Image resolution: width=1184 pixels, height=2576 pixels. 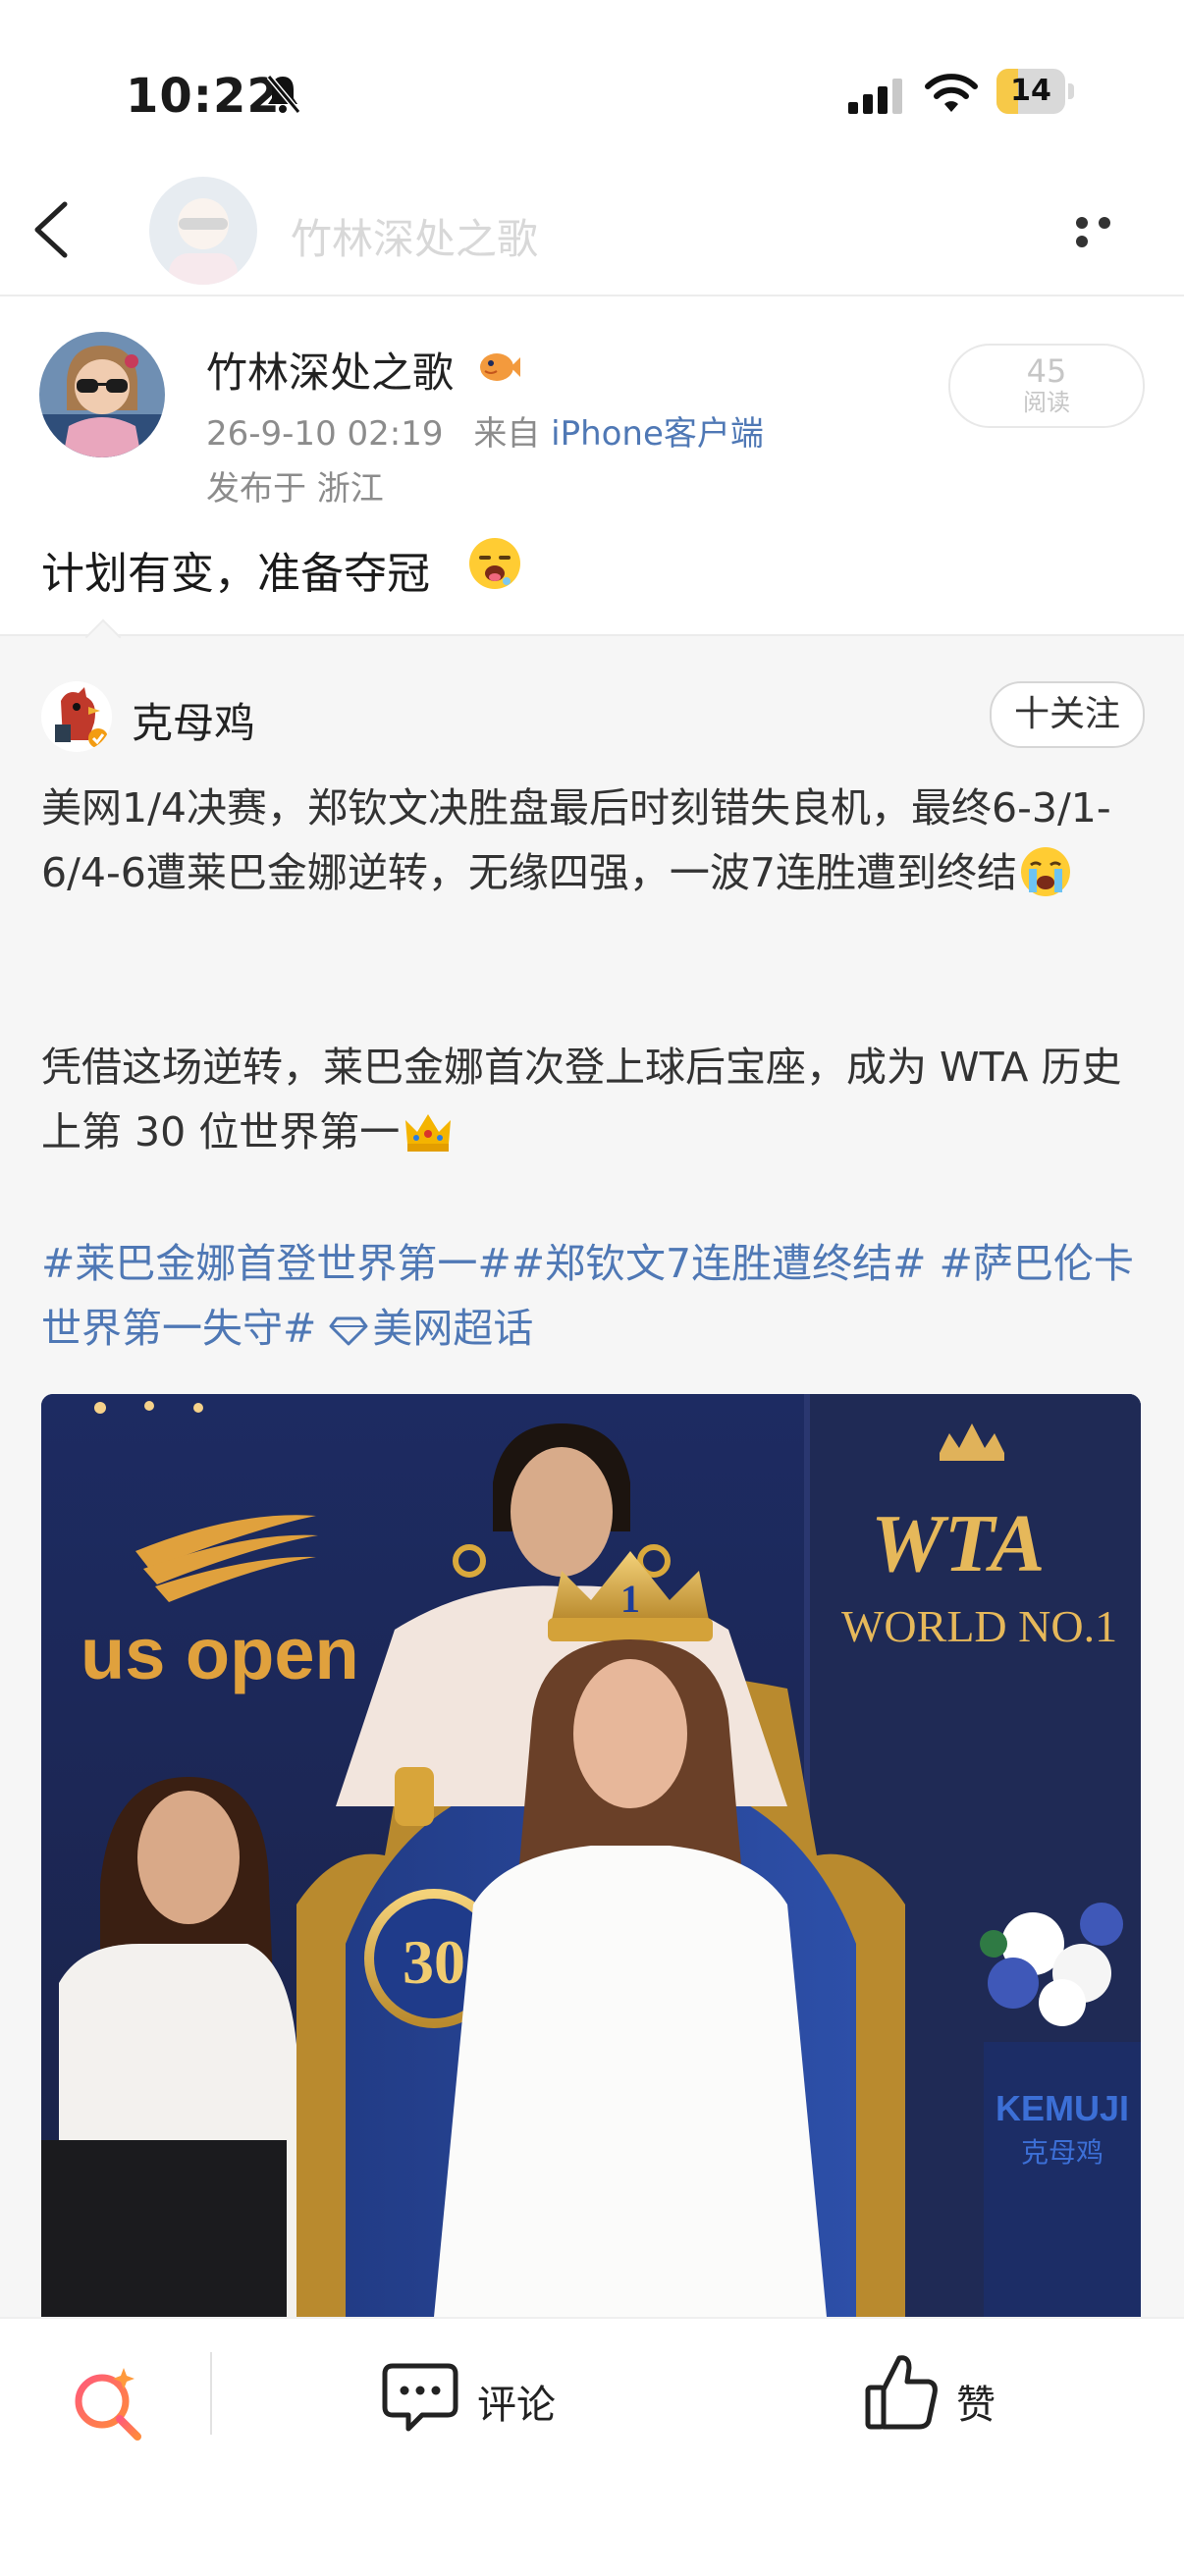 What do you see at coordinates (581, 1099) in the screenshot?
I see `repost-paragraph-2-text: 凭借这场逆转，莱巴金娜首次登上球后宝座，成为 WTA 历史上第 30 位世界第一` at bounding box center [581, 1099].